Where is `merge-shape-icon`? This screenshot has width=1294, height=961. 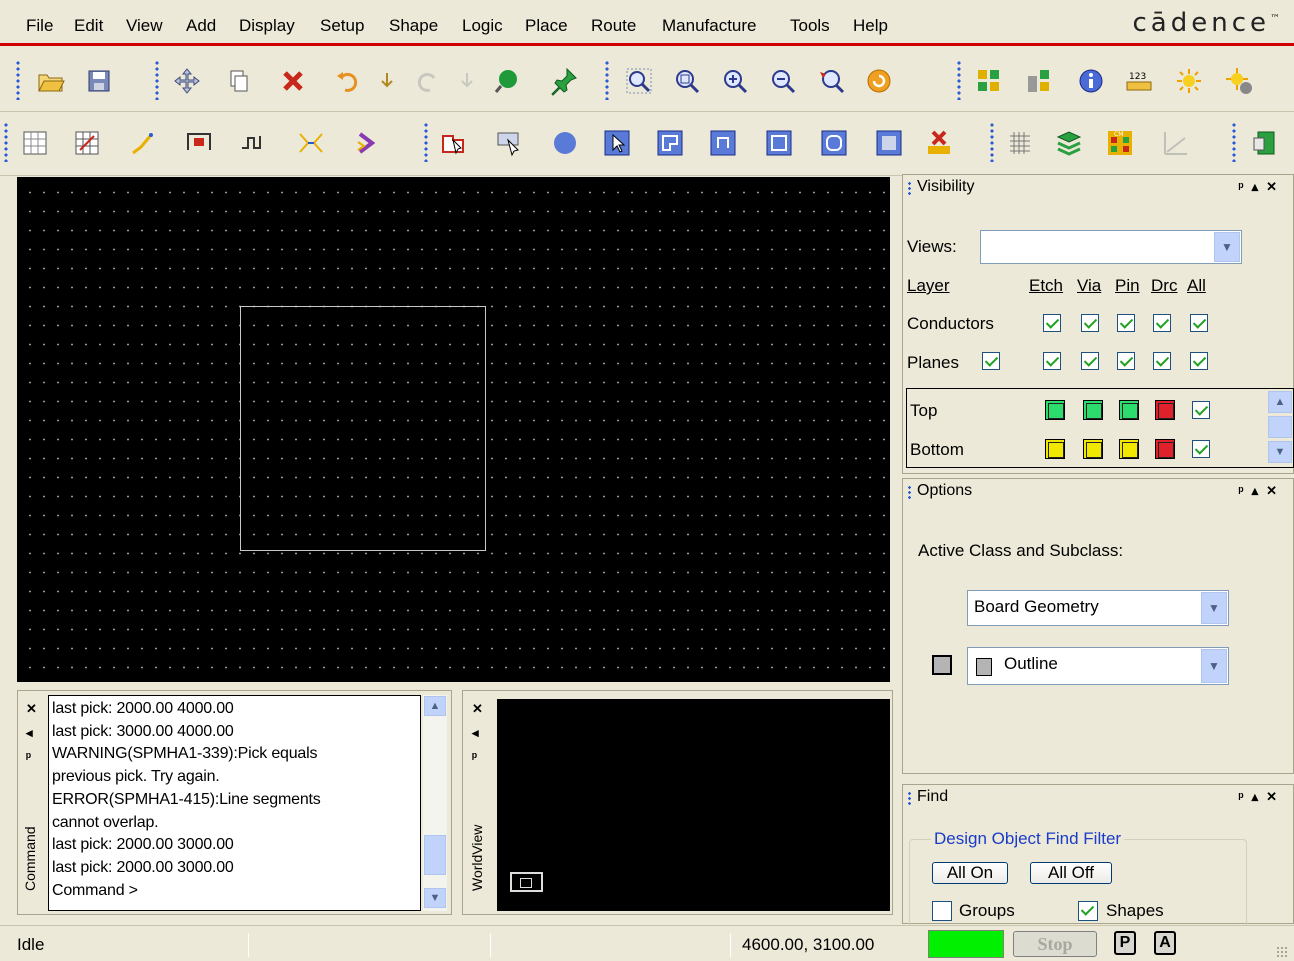 merge-shape-icon is located at coordinates (889, 143).